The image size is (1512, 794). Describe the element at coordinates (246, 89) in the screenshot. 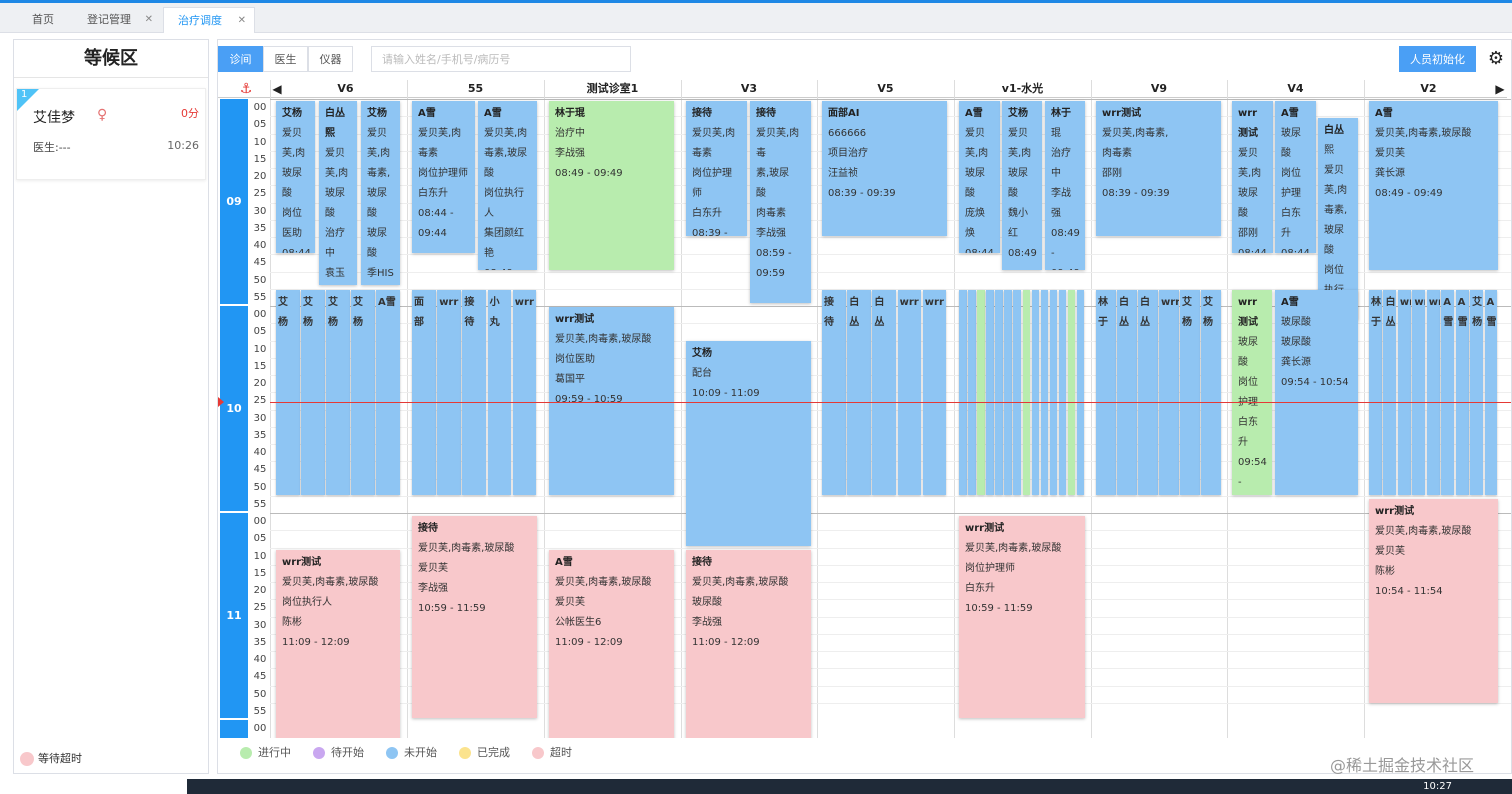

I see `anchor-icon: ⚓` at that location.